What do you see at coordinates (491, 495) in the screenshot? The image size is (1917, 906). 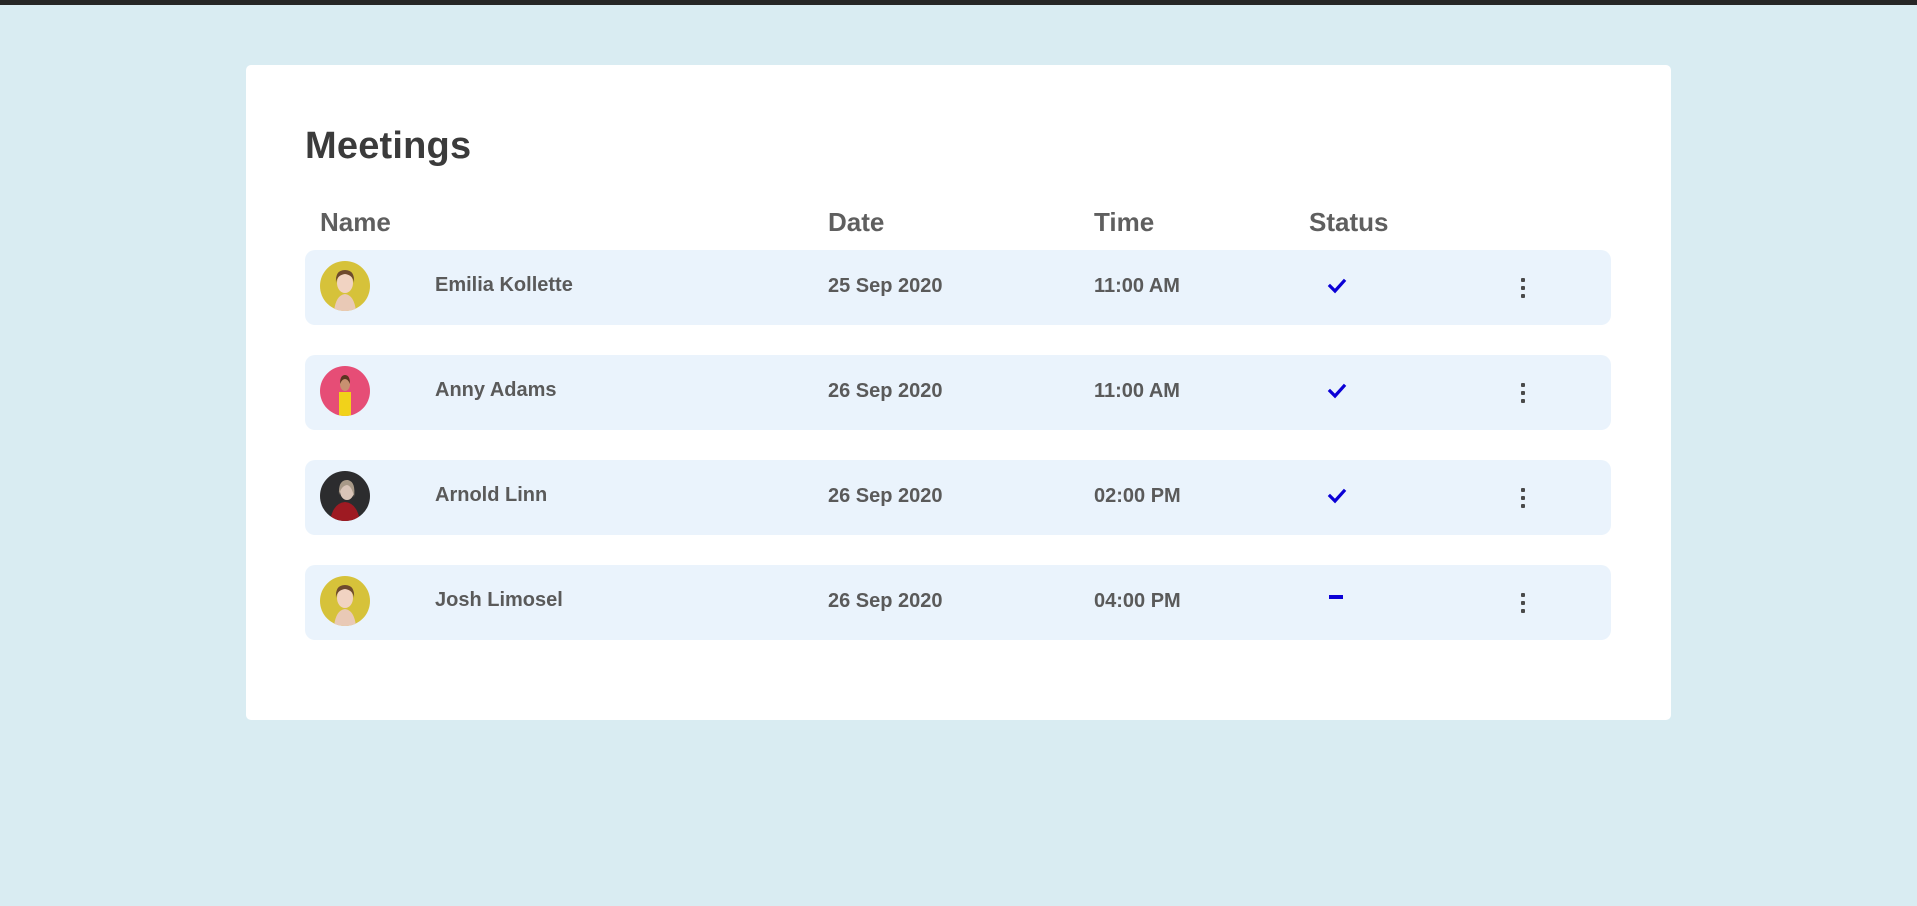 I see `row-name: Arnold Linn` at bounding box center [491, 495].